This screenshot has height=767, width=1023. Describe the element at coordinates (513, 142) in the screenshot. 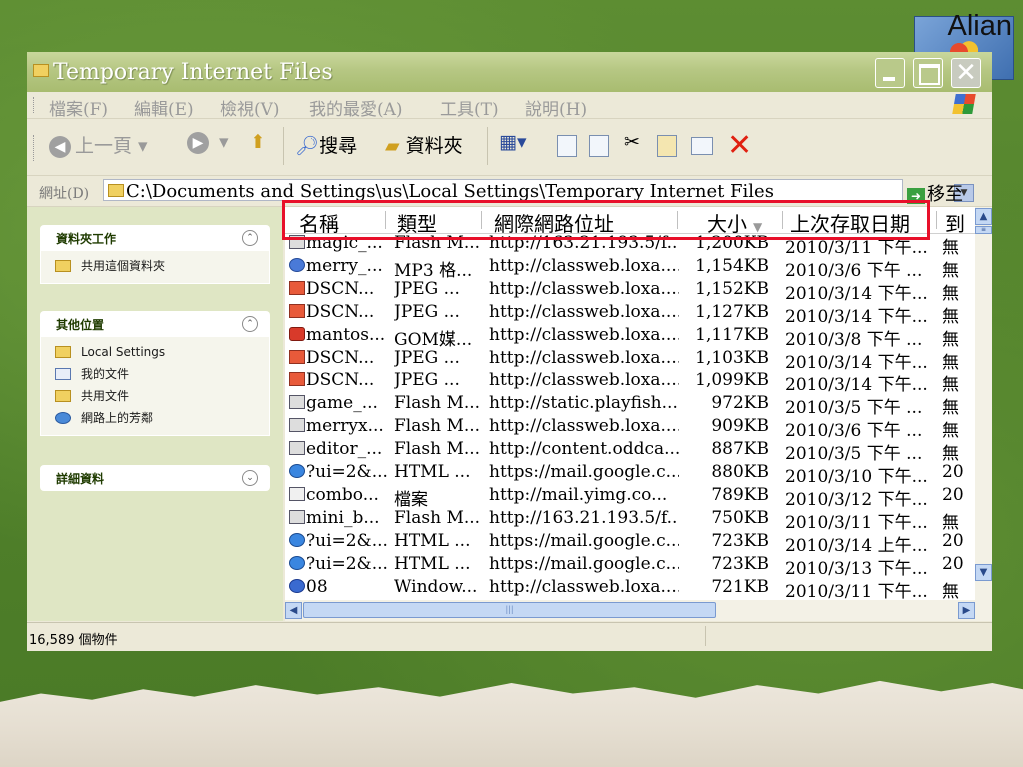

I see `views-button: ▦▾` at that location.